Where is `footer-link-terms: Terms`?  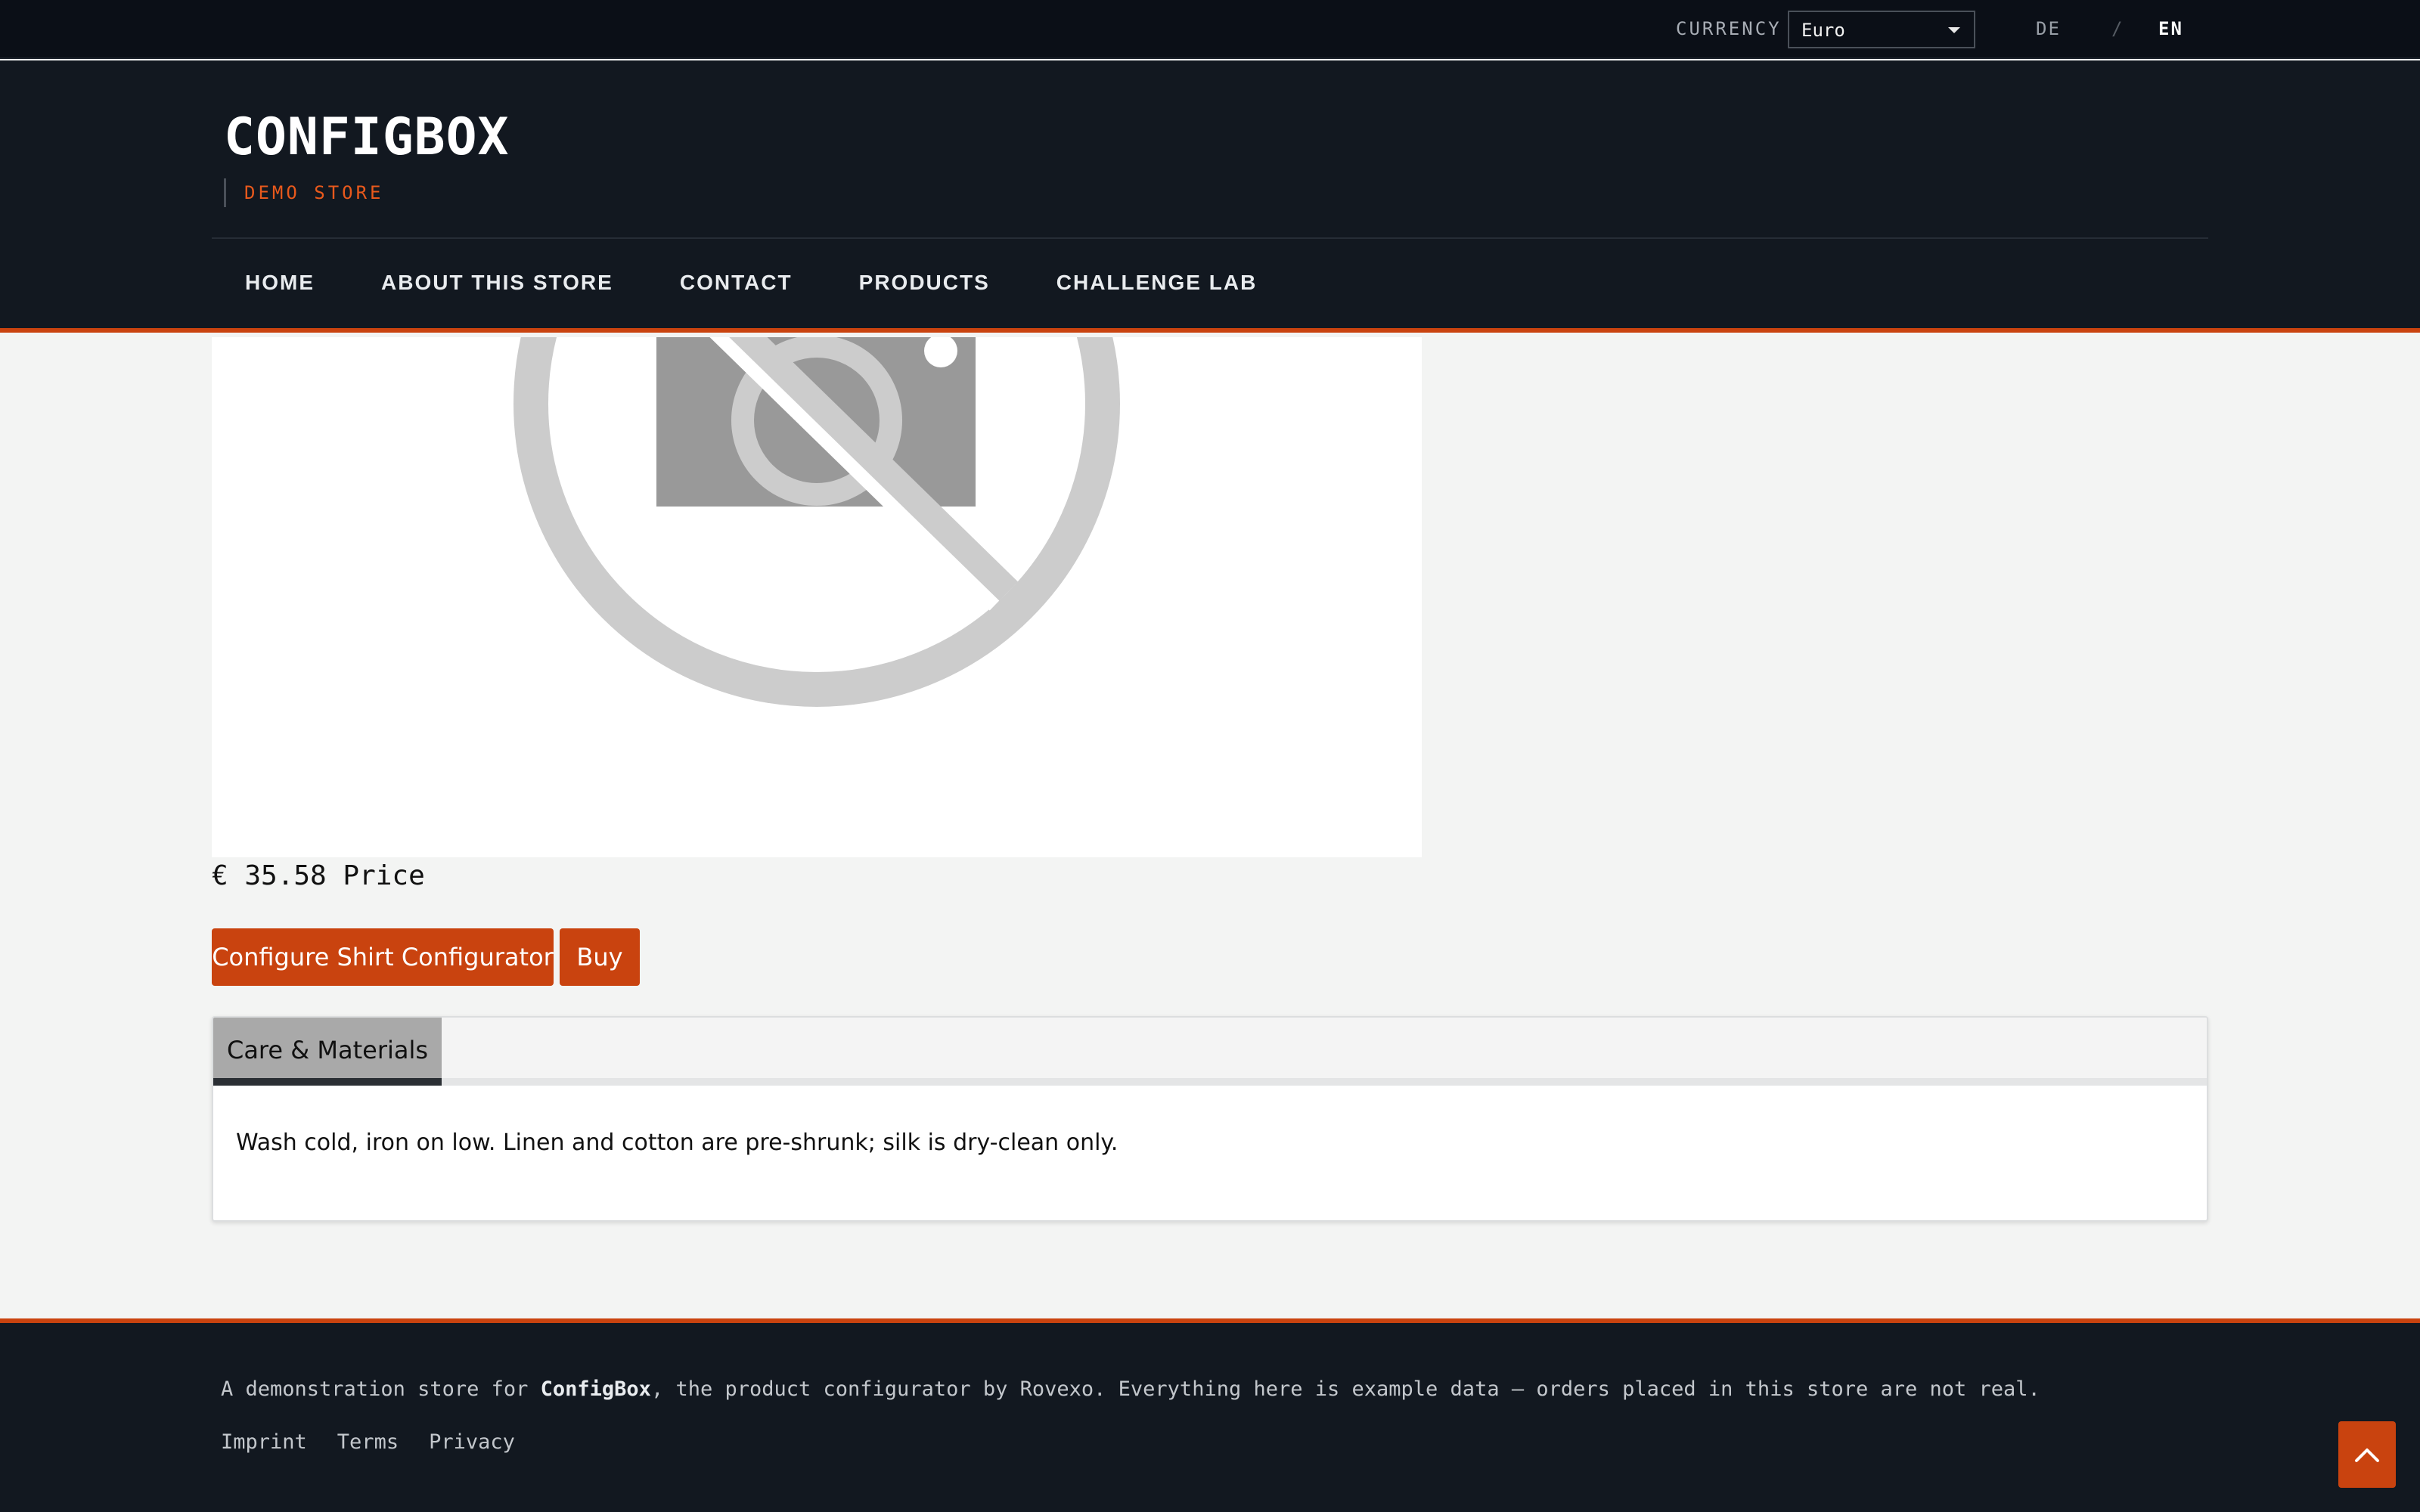
footer-link-terms: Terms is located at coordinates (368, 1442).